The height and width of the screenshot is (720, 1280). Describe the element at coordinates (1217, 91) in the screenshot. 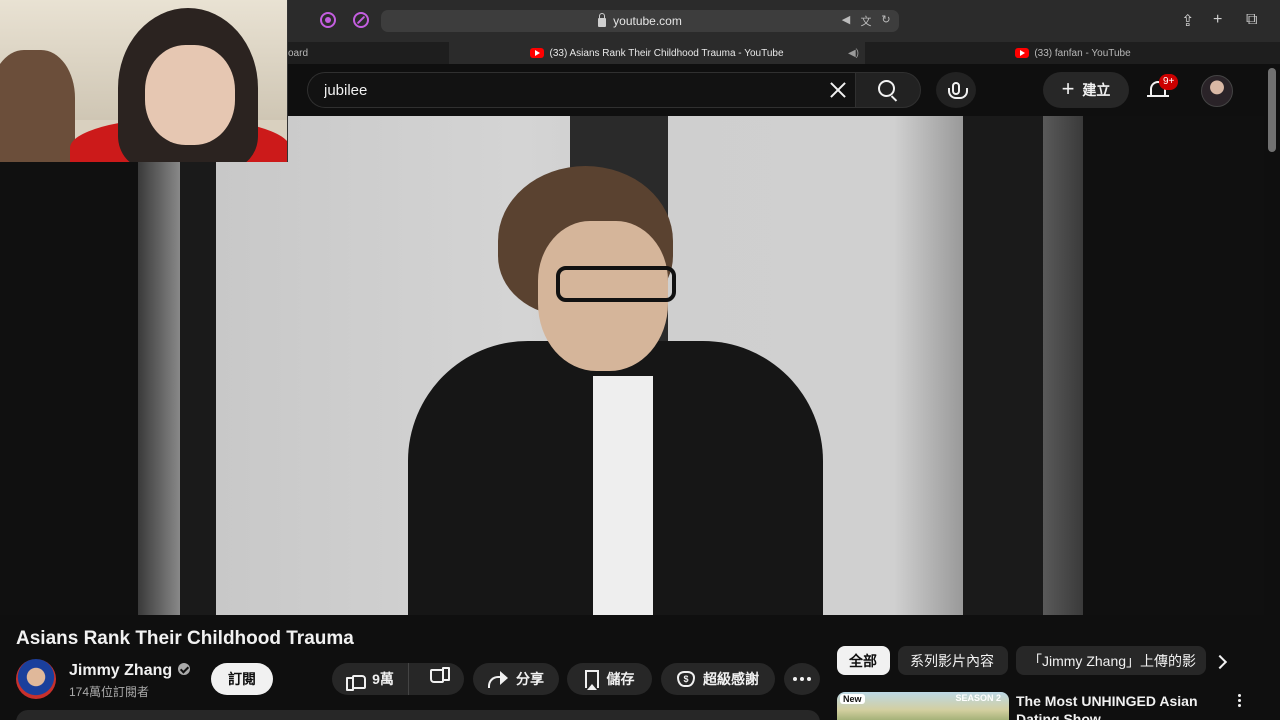

I see `account-avatar` at that location.